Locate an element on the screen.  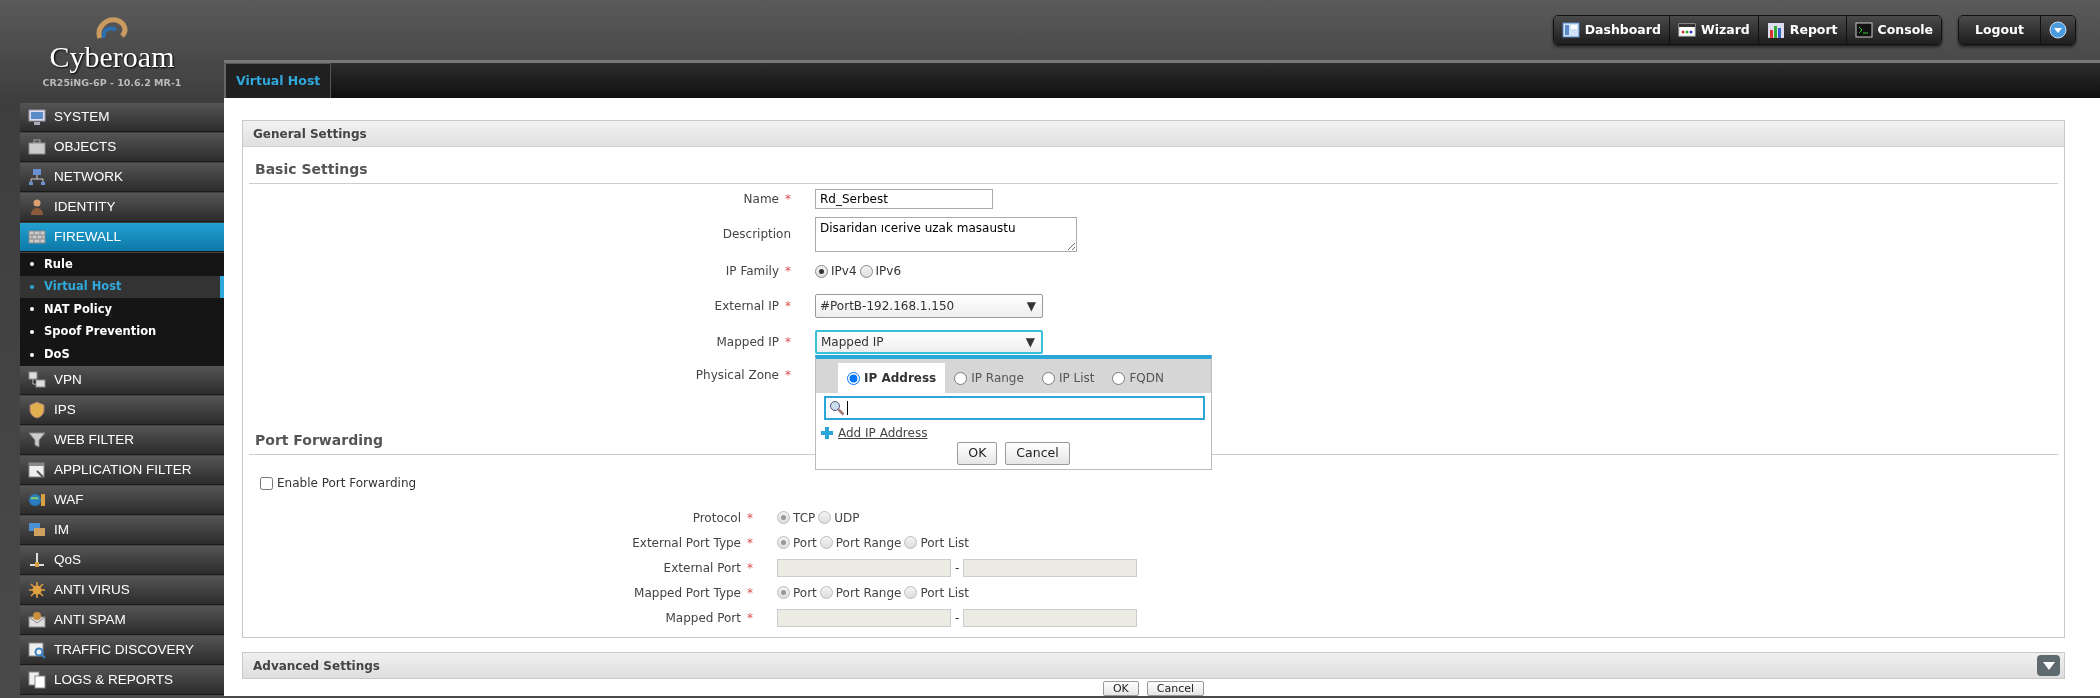
field-label: External Port is located at coordinates (702, 568).